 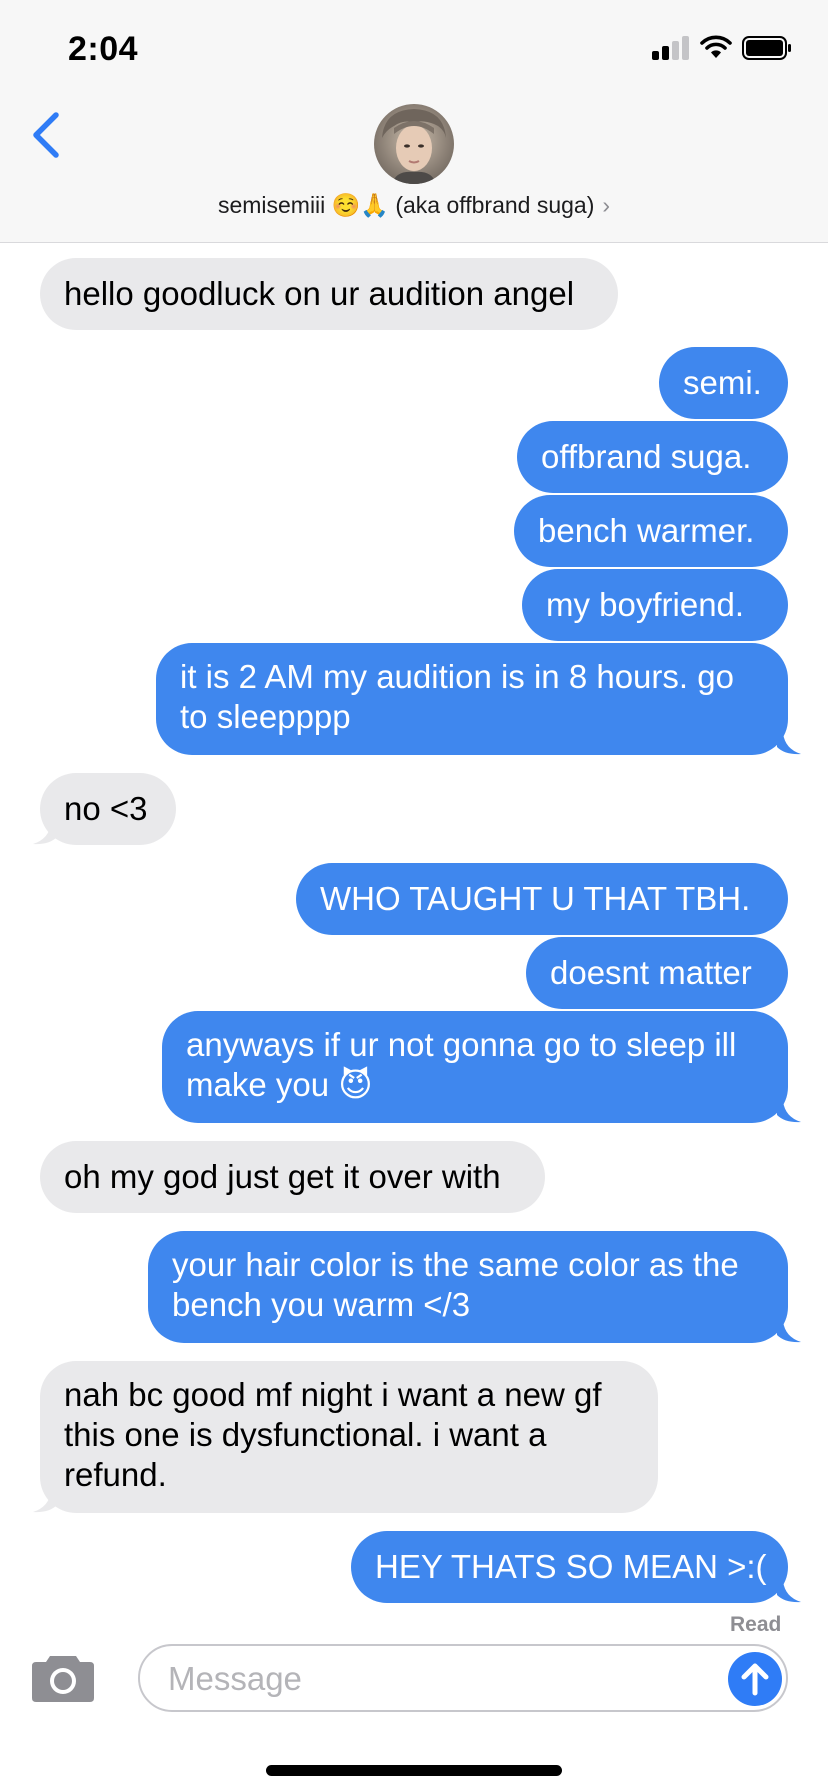 I want to click on chevron-left-icon, so click(x=46, y=135).